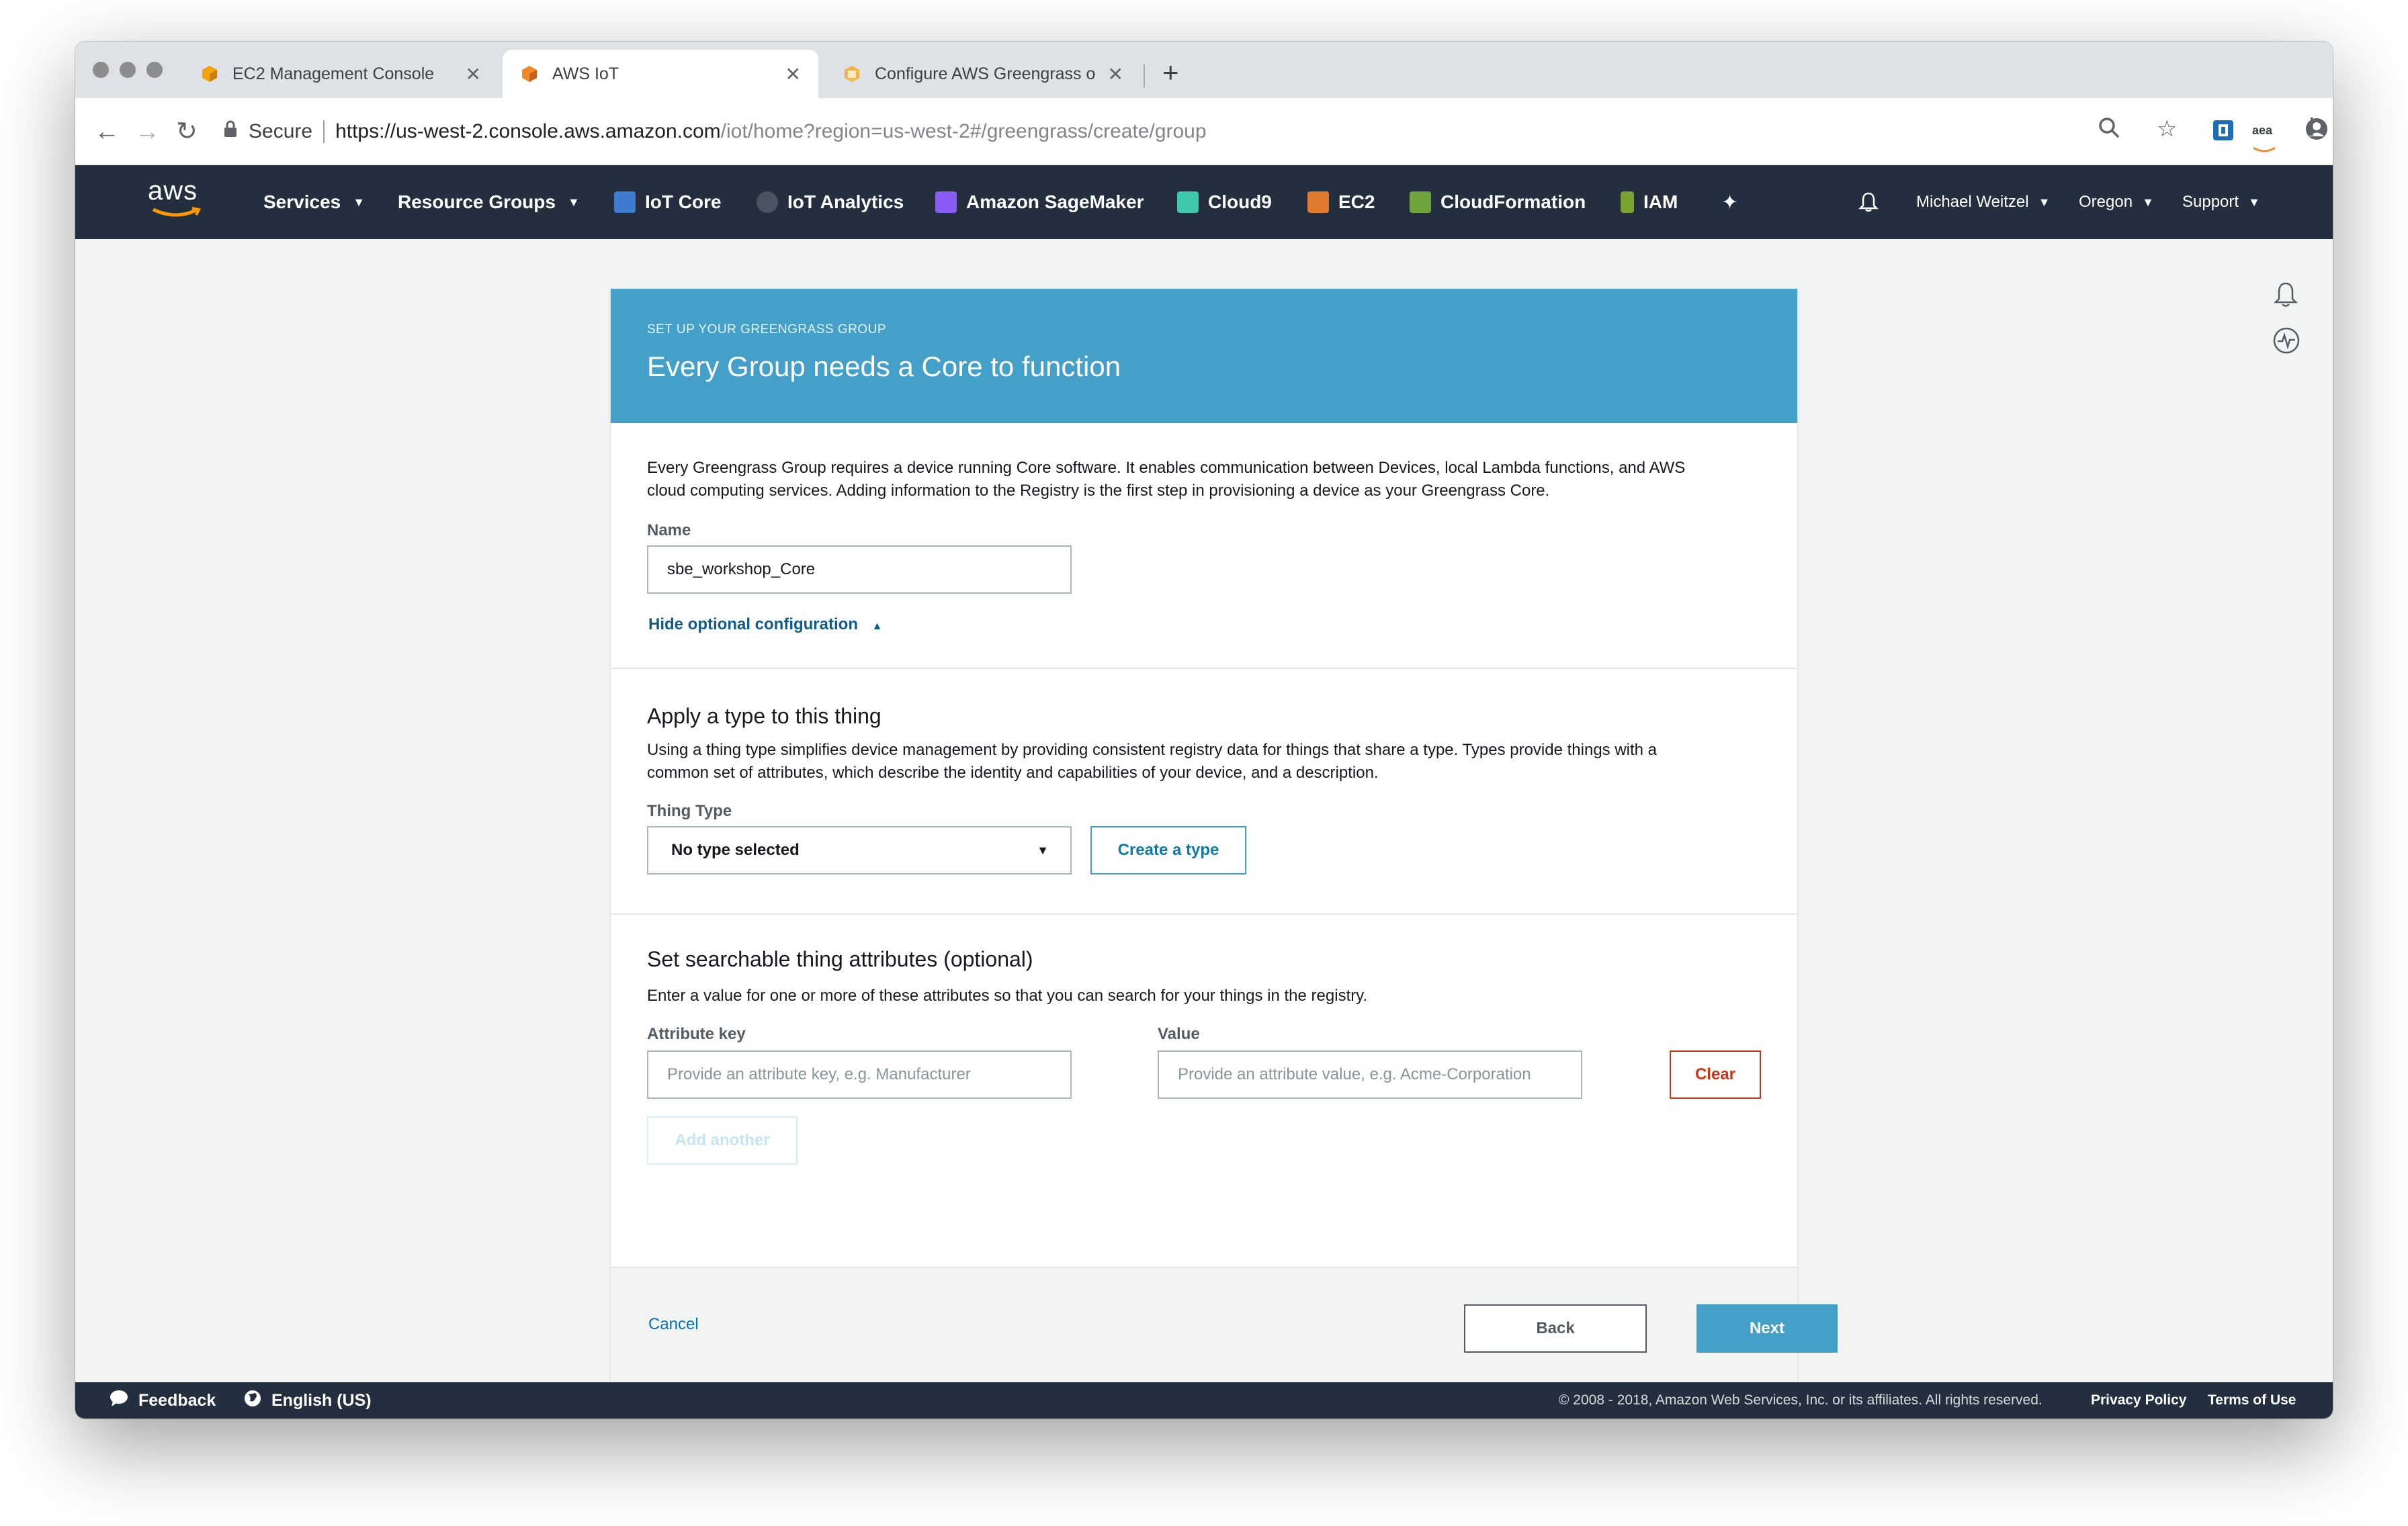 The width and height of the screenshot is (2408, 1526). I want to click on wizard-actions: Cancel Back Next, so click(1224, 1327).